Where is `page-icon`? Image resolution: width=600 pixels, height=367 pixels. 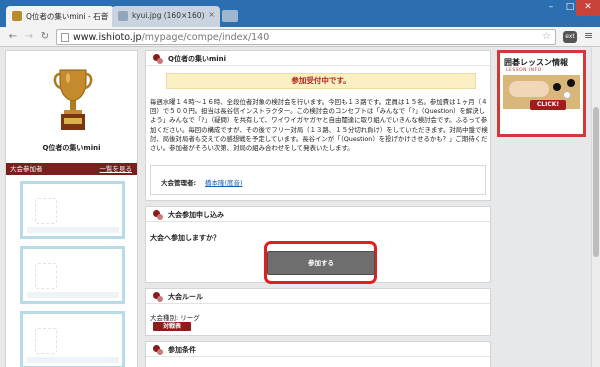
page-icon is located at coordinates (65, 37).